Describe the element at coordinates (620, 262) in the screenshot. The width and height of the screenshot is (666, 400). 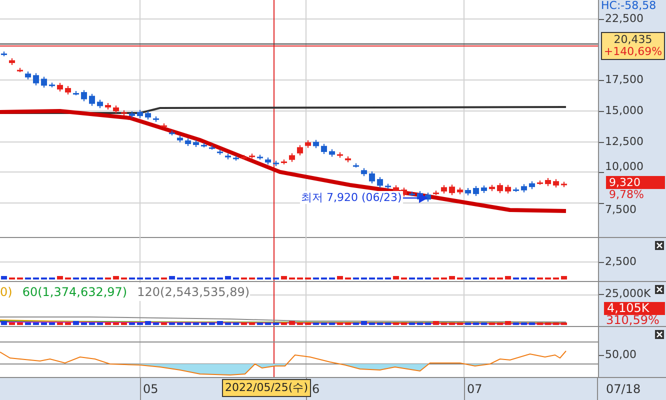
I see `axis-label: 2,500` at that location.